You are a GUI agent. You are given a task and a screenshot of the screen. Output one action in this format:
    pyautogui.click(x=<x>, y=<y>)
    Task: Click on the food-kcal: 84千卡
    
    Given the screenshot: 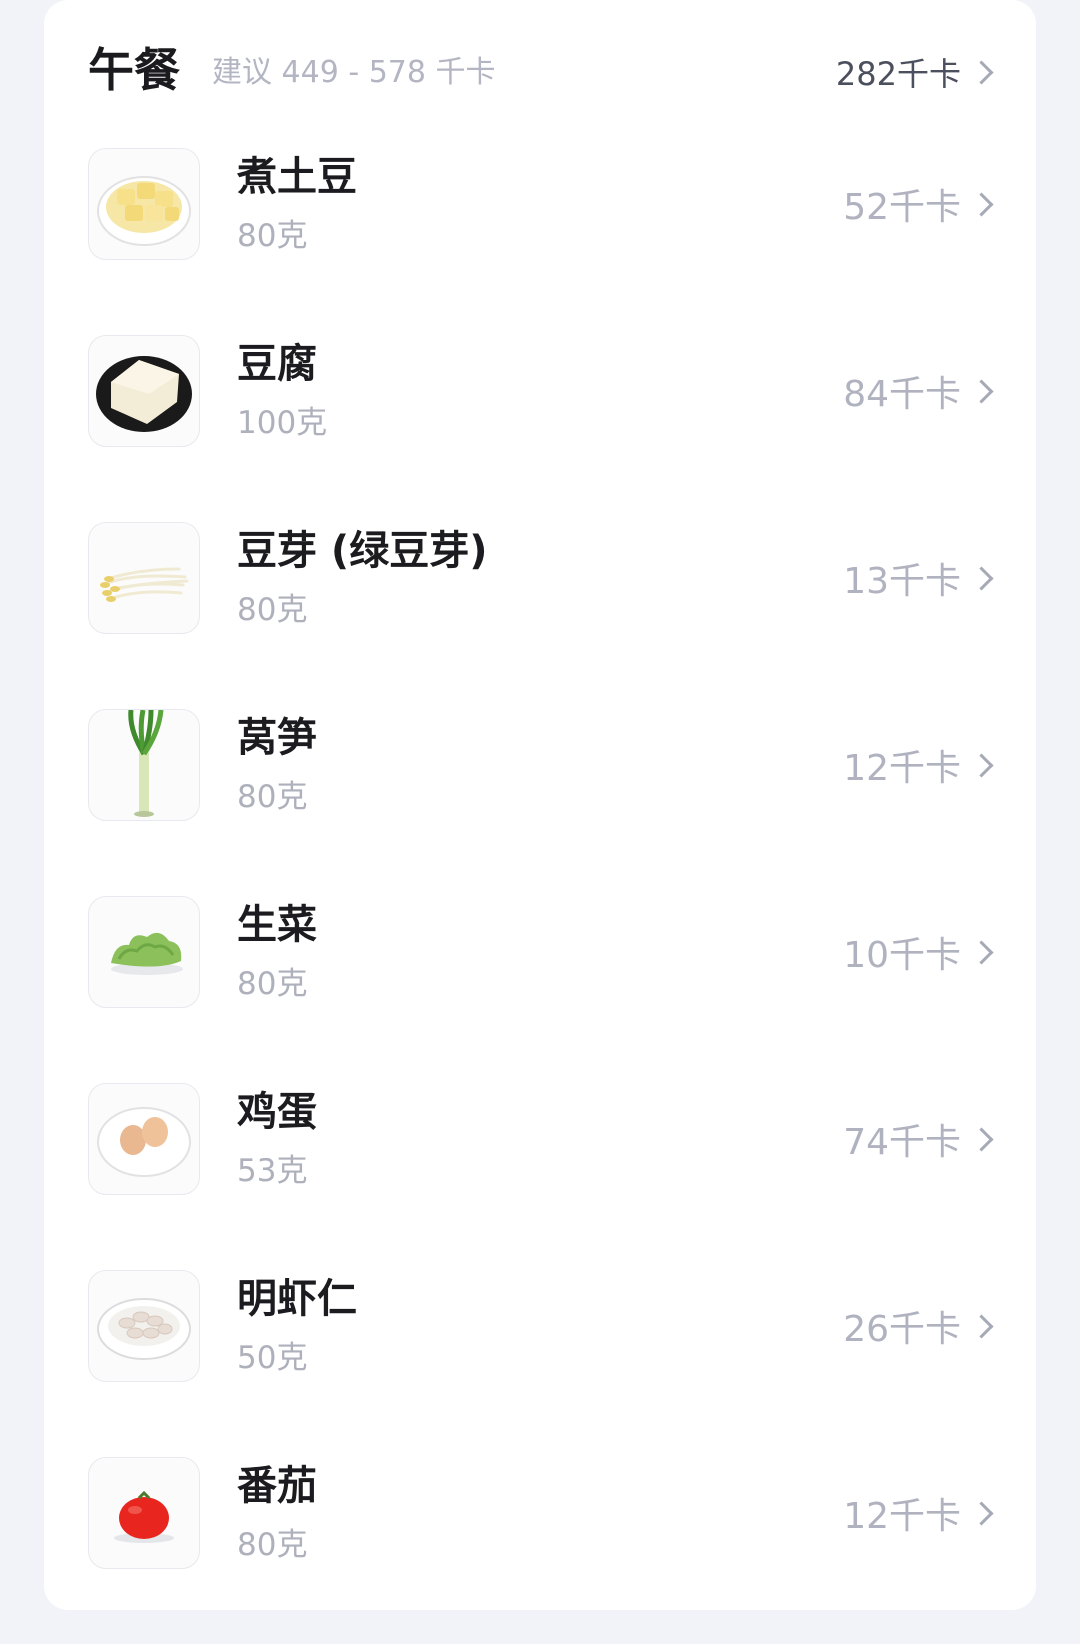 What is the action you would take?
    pyautogui.click(x=919, y=391)
    